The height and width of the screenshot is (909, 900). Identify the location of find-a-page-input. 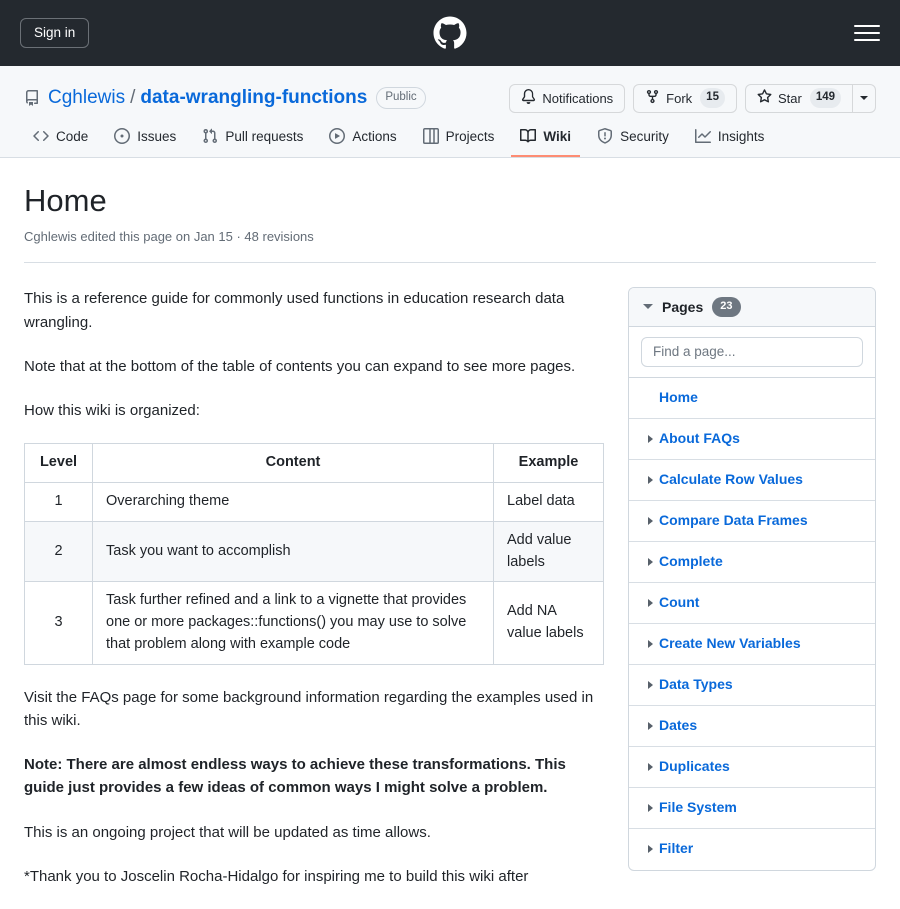
(752, 351).